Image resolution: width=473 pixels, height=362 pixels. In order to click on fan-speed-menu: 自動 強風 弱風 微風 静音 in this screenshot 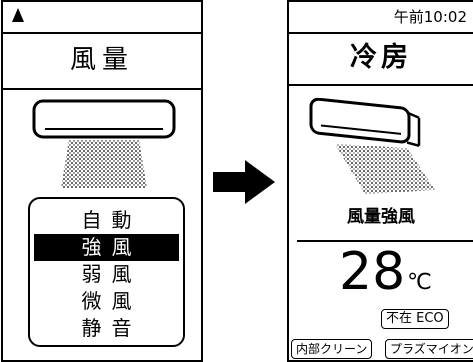, I will do `click(106, 272)`.